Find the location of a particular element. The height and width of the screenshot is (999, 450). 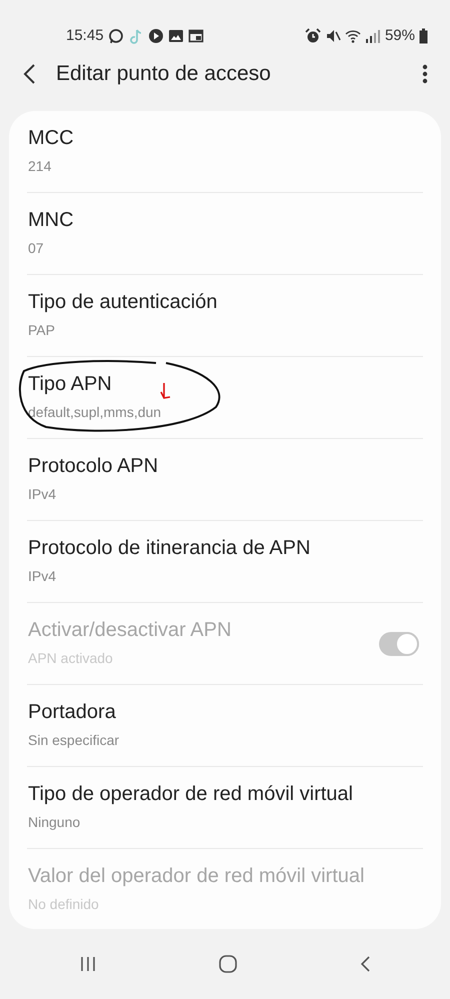

setting-title: Valor del operador de red móvil virtual is located at coordinates (196, 876).